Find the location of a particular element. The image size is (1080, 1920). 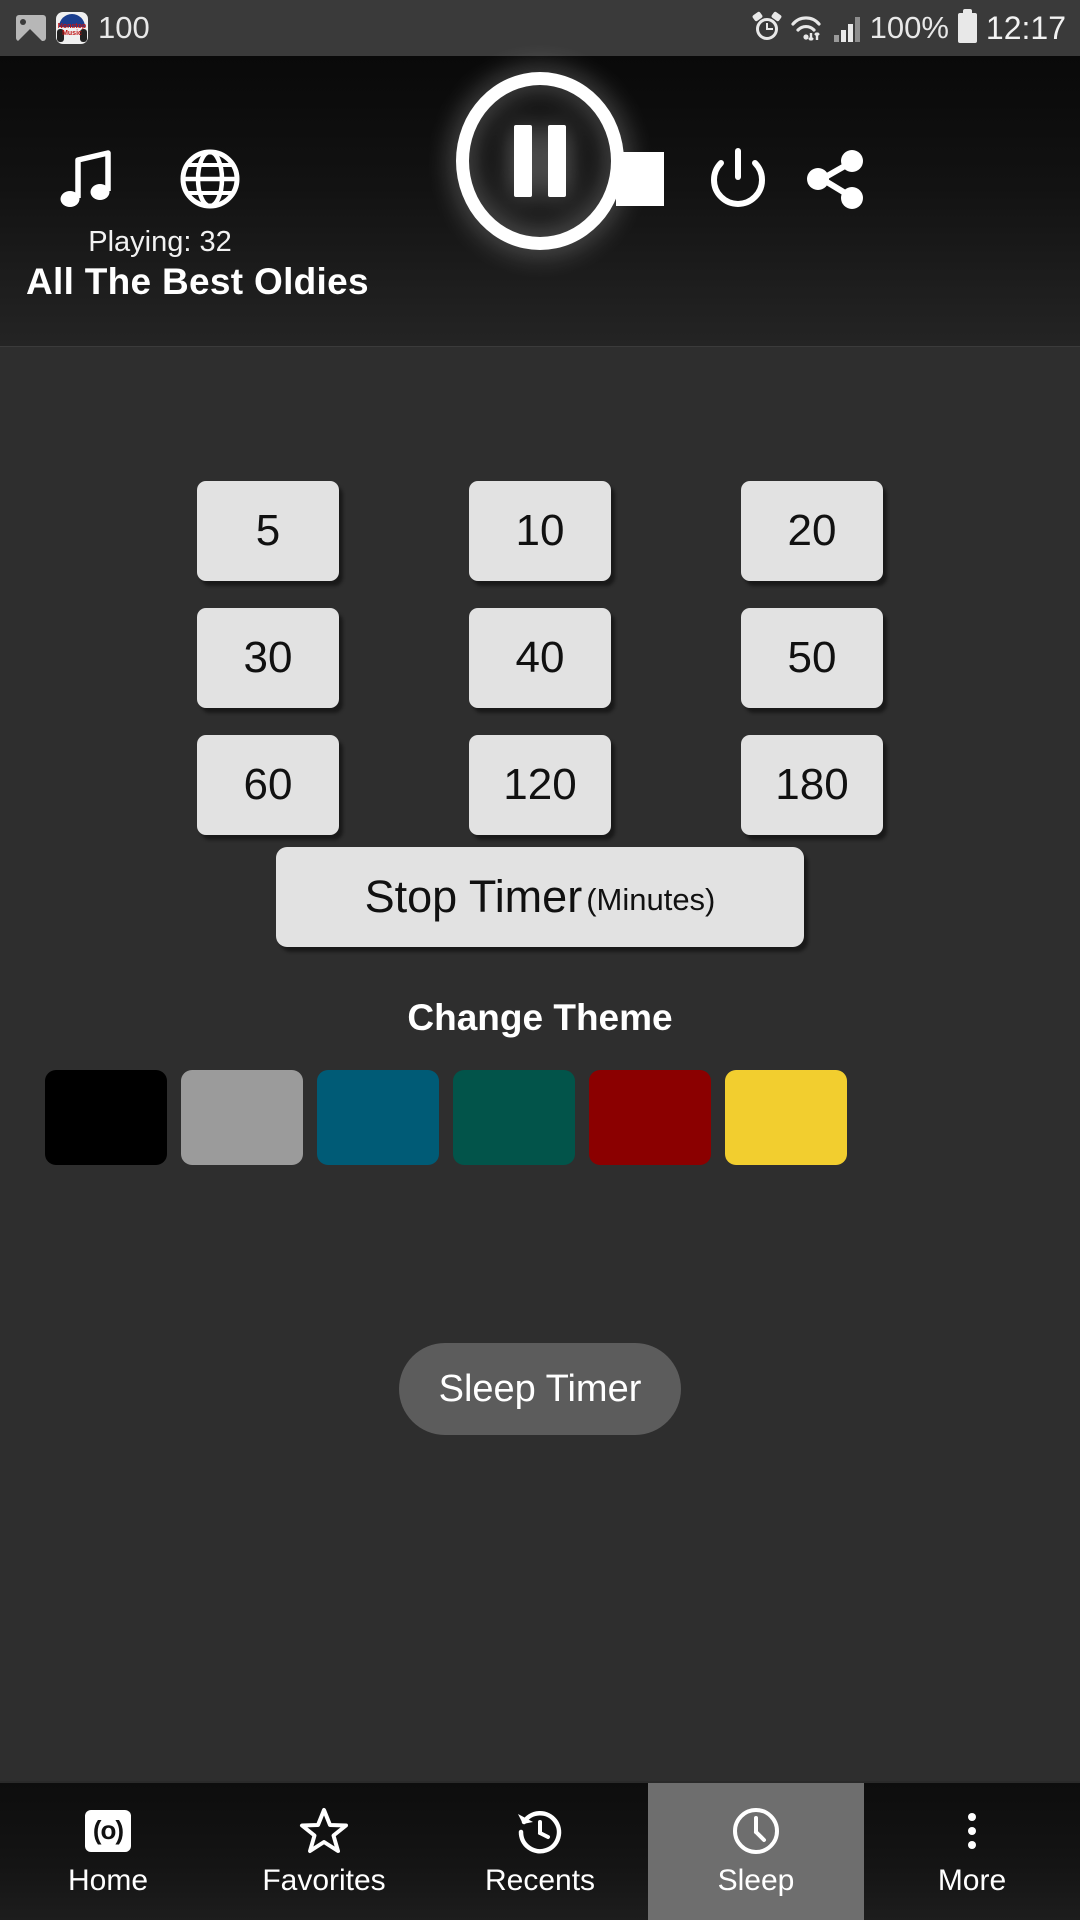

timer-grid-row: 30 40 50 is located at coordinates (540, 658).